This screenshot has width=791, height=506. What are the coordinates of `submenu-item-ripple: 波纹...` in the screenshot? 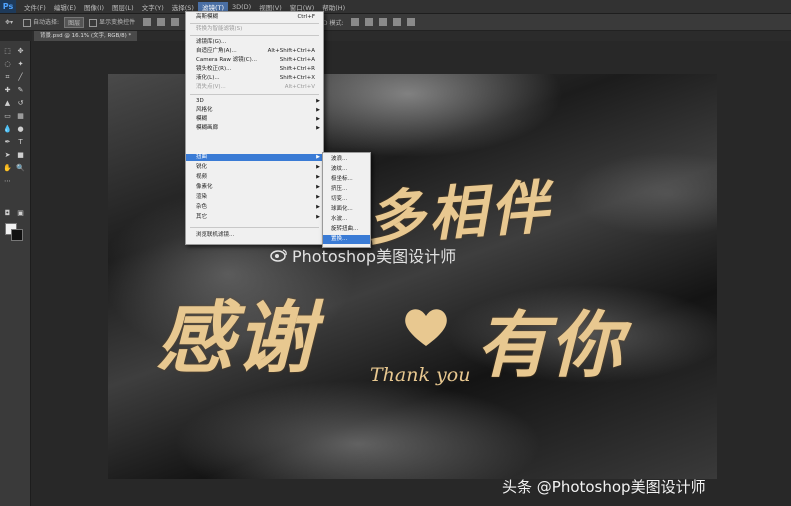 It's located at (346, 169).